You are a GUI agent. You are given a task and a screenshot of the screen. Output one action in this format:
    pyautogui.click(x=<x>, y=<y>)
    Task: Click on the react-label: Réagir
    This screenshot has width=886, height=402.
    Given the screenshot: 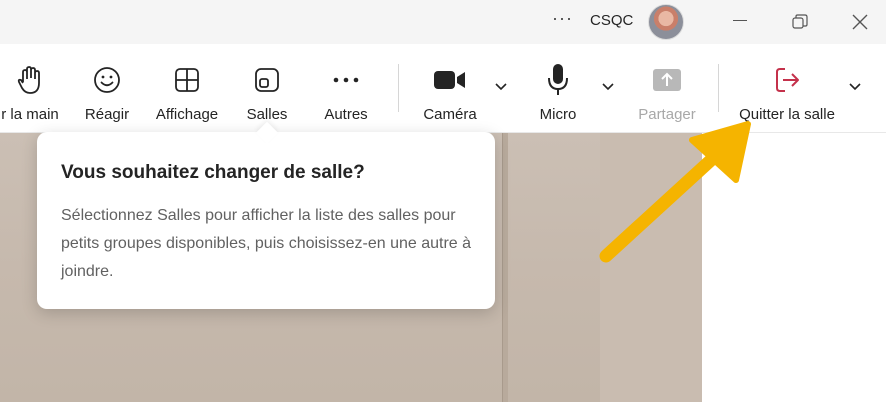 What is the action you would take?
    pyautogui.click(x=107, y=114)
    